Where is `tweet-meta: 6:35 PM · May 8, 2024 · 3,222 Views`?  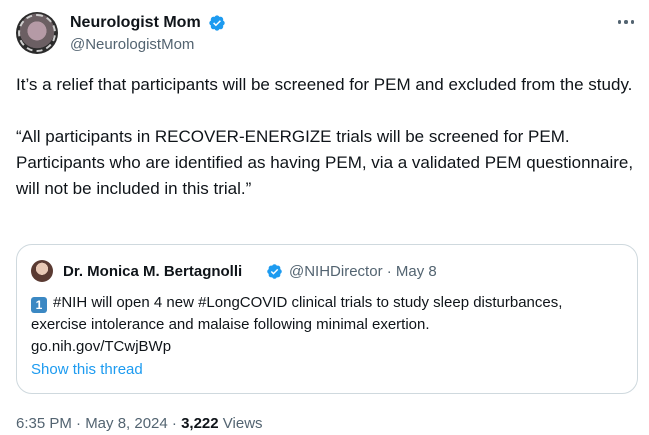 tweet-meta: 6:35 PM · May 8, 2024 · 3,222 Views is located at coordinates (139, 424).